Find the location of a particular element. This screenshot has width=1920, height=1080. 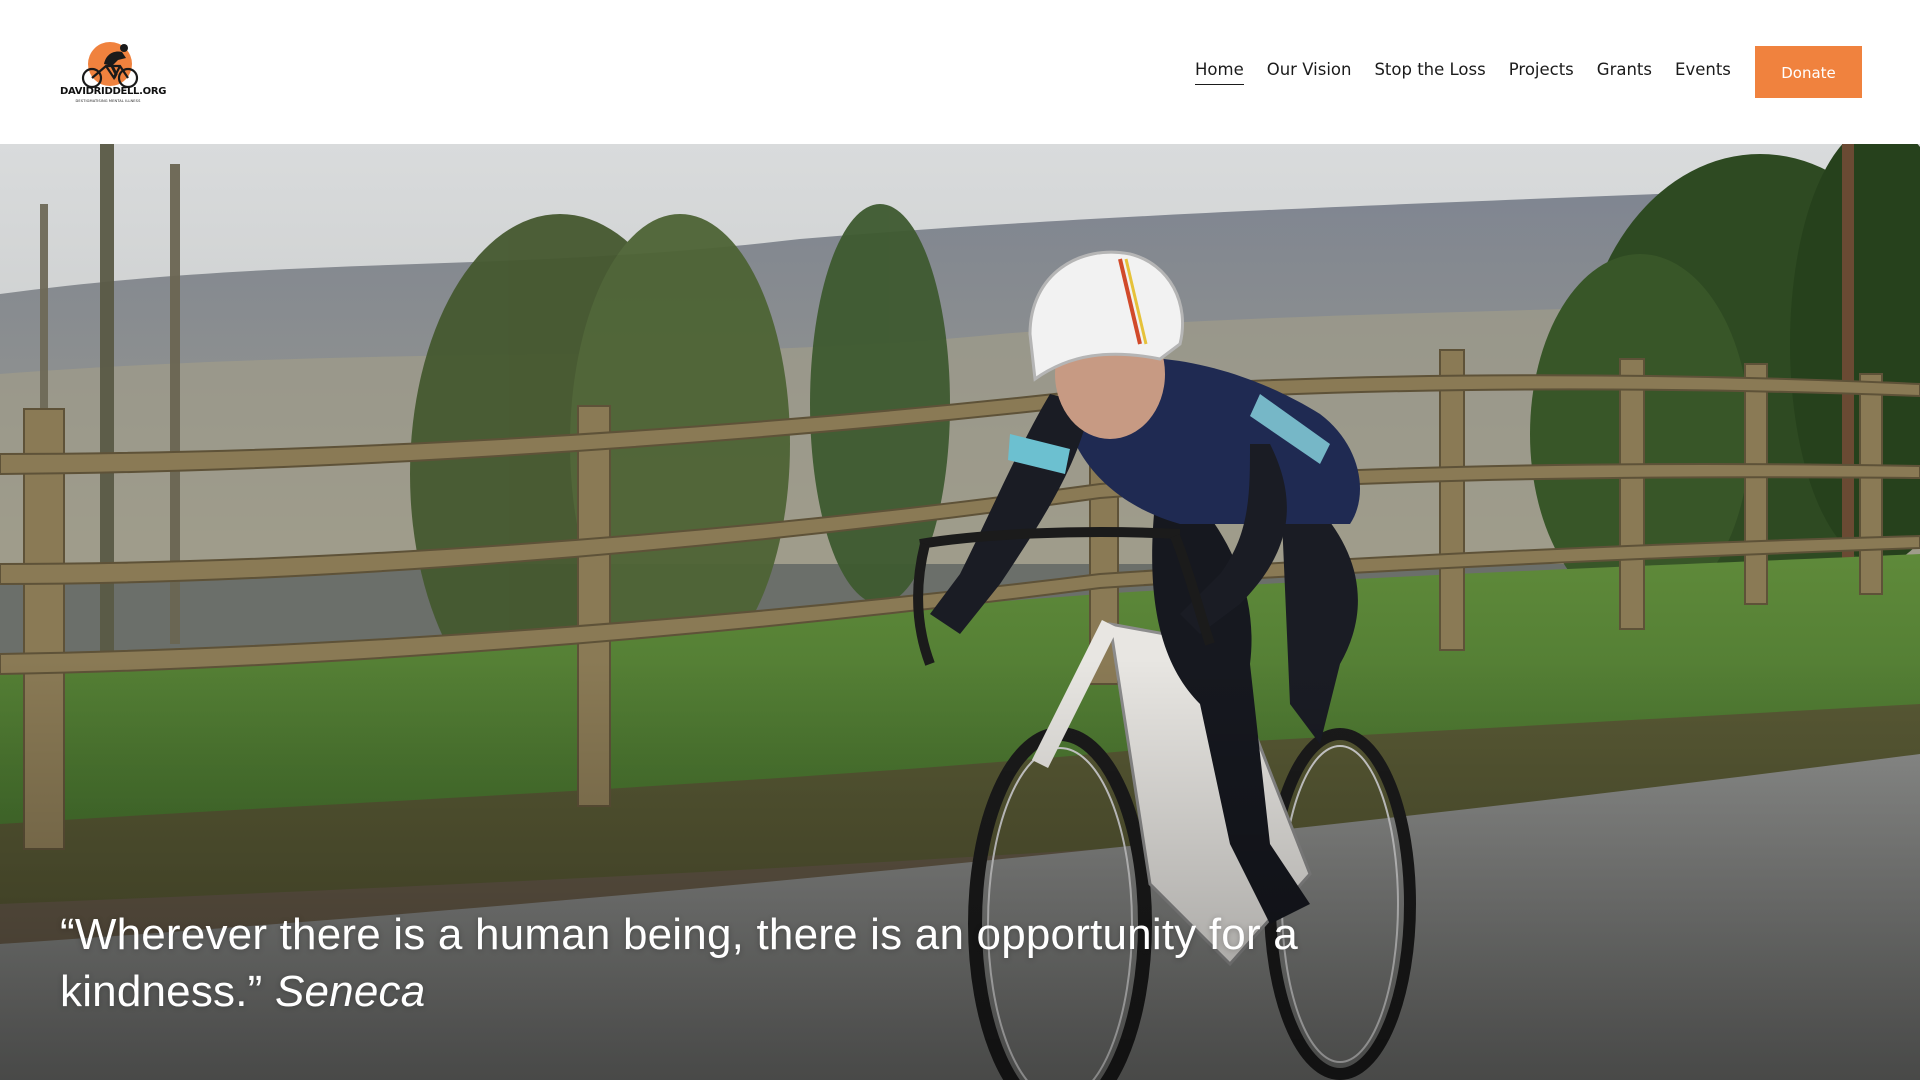

nav-item-projects: Projects is located at coordinates (1541, 71).